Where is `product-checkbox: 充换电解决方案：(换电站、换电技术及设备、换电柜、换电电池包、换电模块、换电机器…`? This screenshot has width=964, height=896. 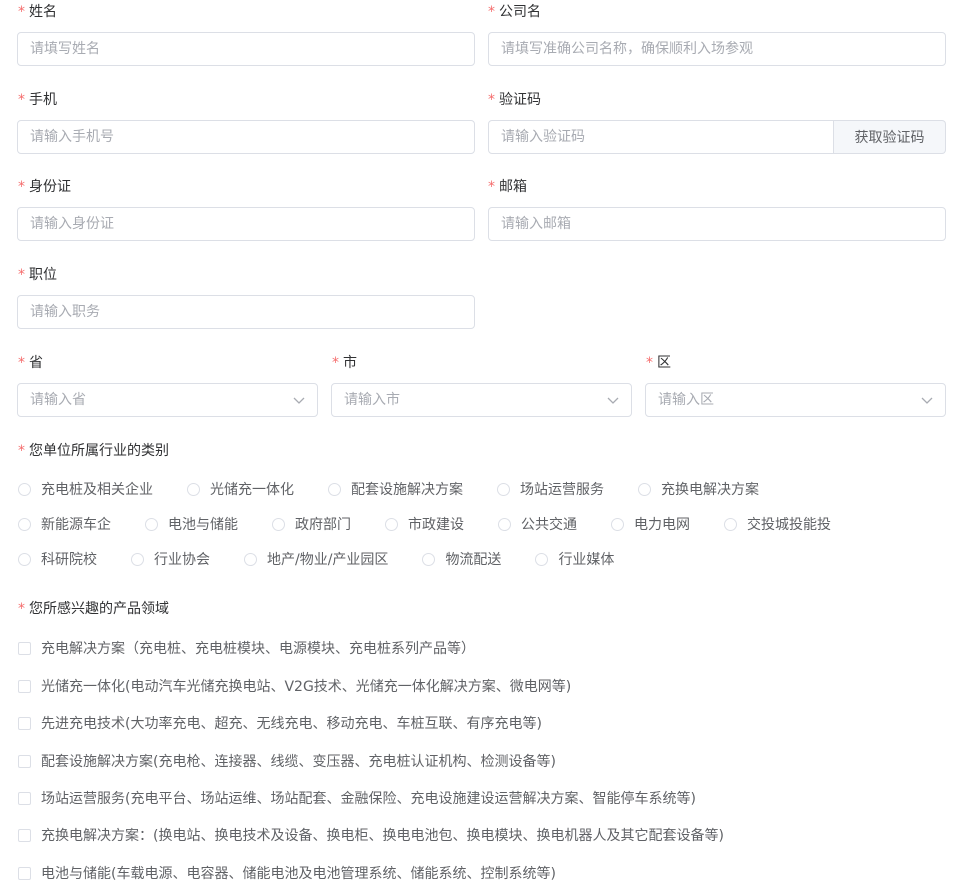 product-checkbox: 充换电解决方案：(换电站、换电技术及设备、换电柜、换电电池包、换电模块、换电机器… is located at coordinates (371, 835).